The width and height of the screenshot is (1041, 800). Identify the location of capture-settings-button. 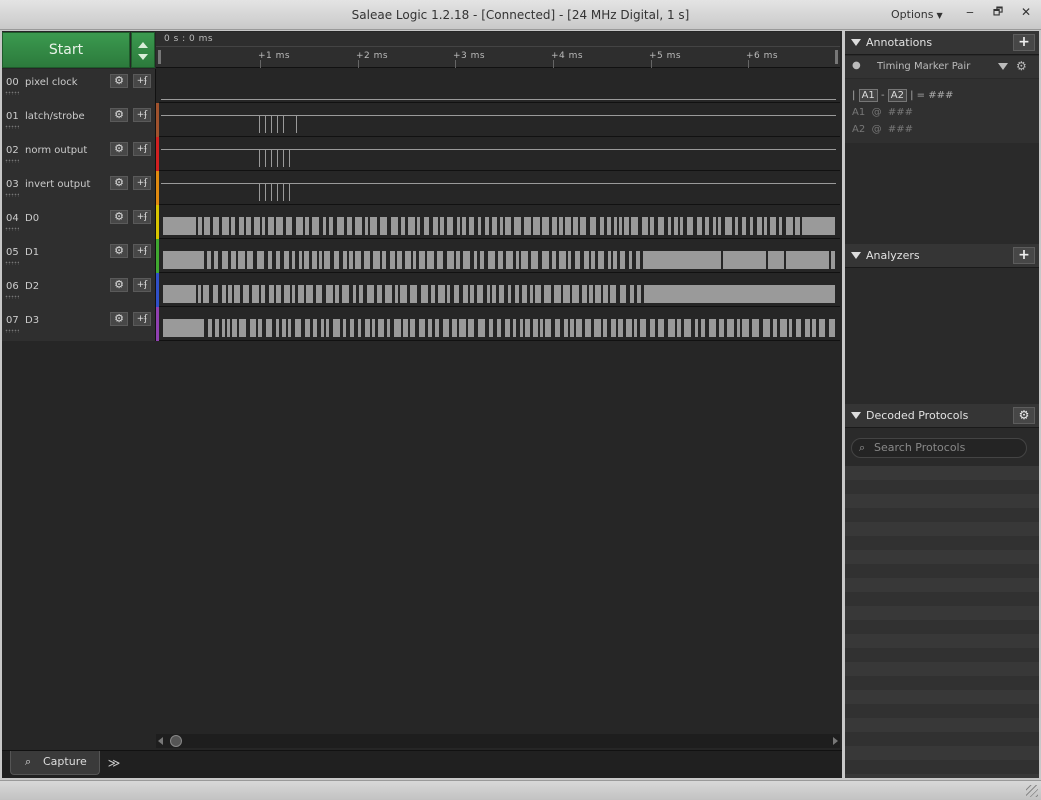
(143, 50).